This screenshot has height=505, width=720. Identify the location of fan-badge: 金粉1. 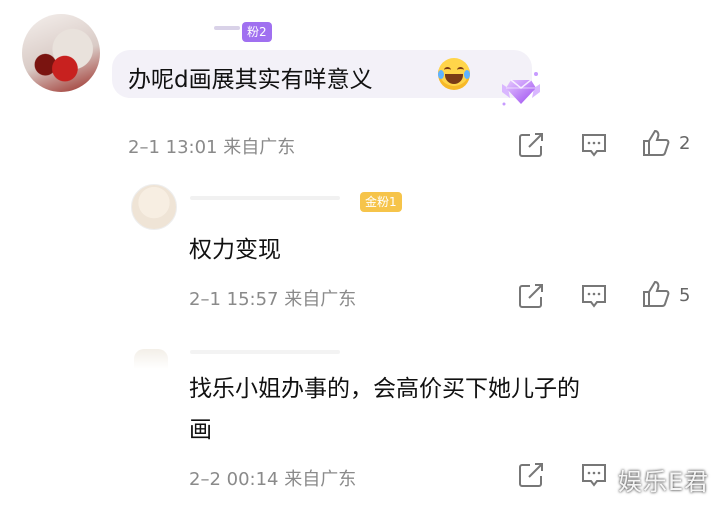
(381, 202).